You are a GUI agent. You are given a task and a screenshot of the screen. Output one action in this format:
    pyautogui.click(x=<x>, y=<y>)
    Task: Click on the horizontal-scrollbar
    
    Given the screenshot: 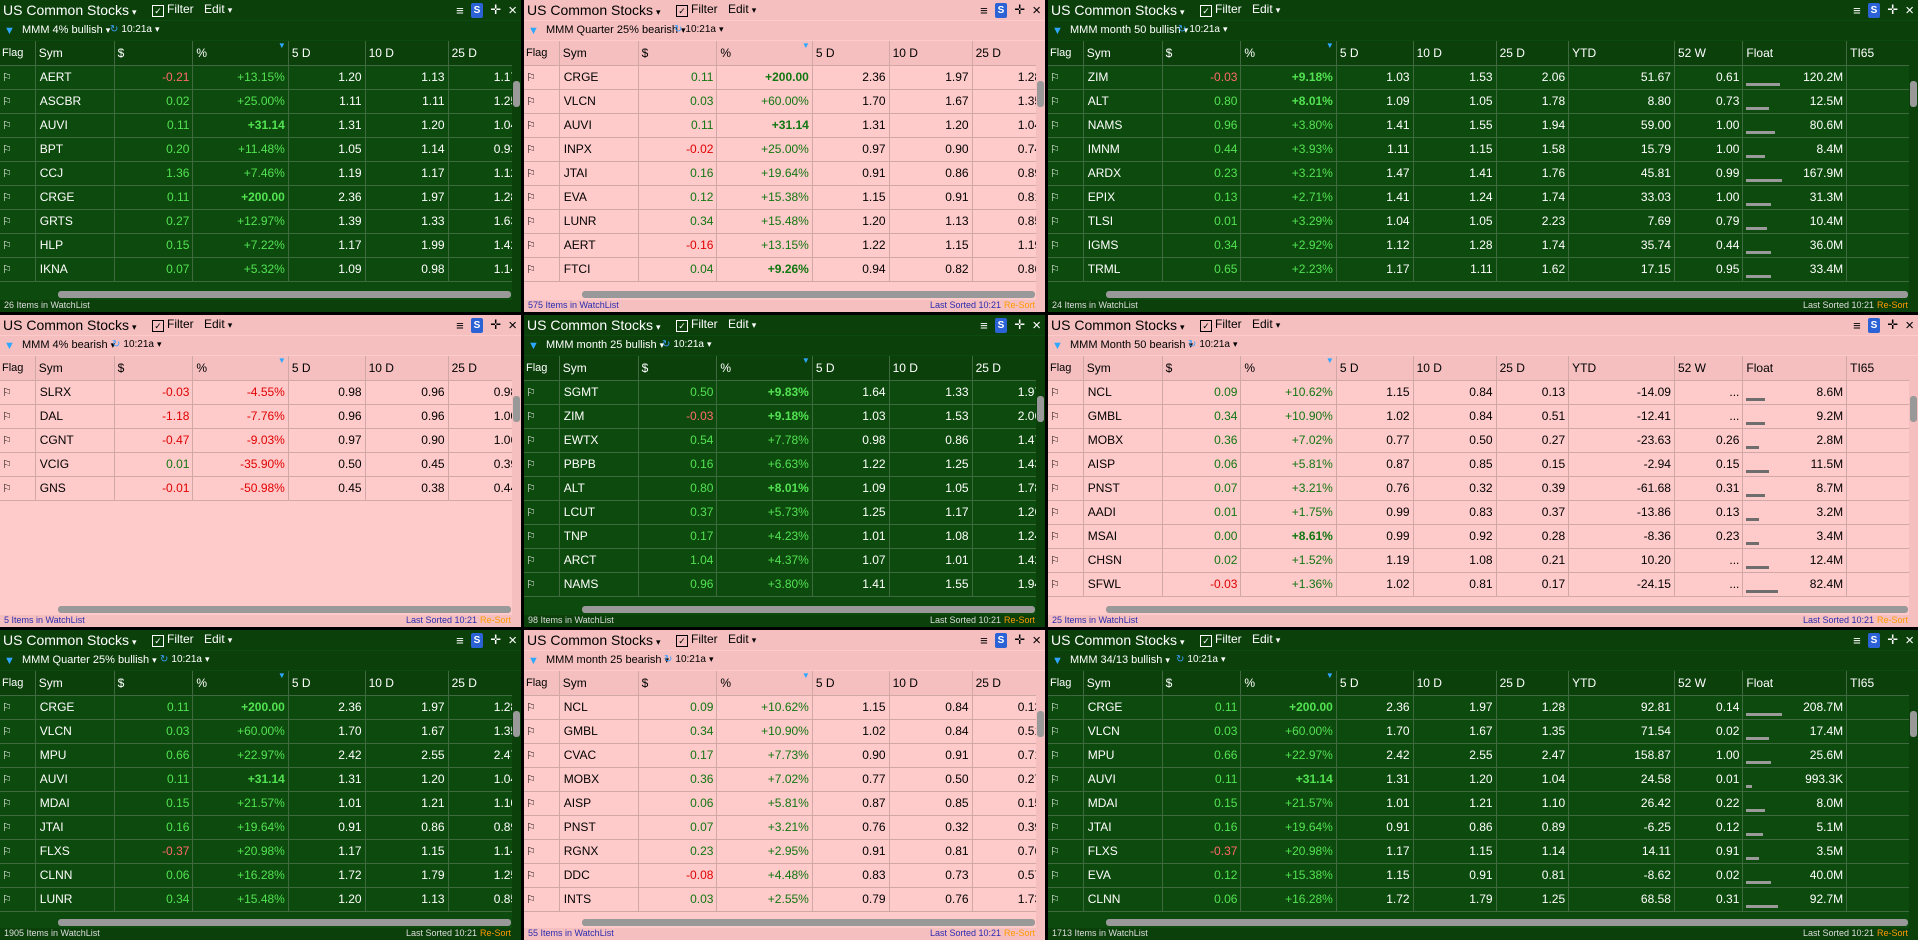 What is the action you would take?
    pyautogui.click(x=1507, y=609)
    